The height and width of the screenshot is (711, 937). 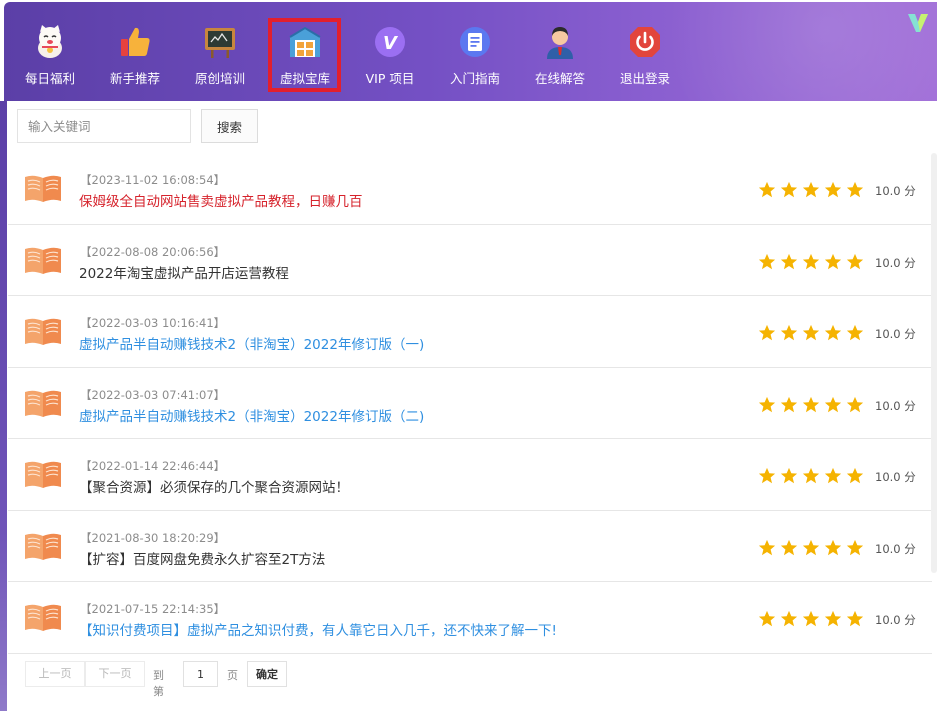 I want to click on nav-item-original-training: 原创培训, so click(x=220, y=51).